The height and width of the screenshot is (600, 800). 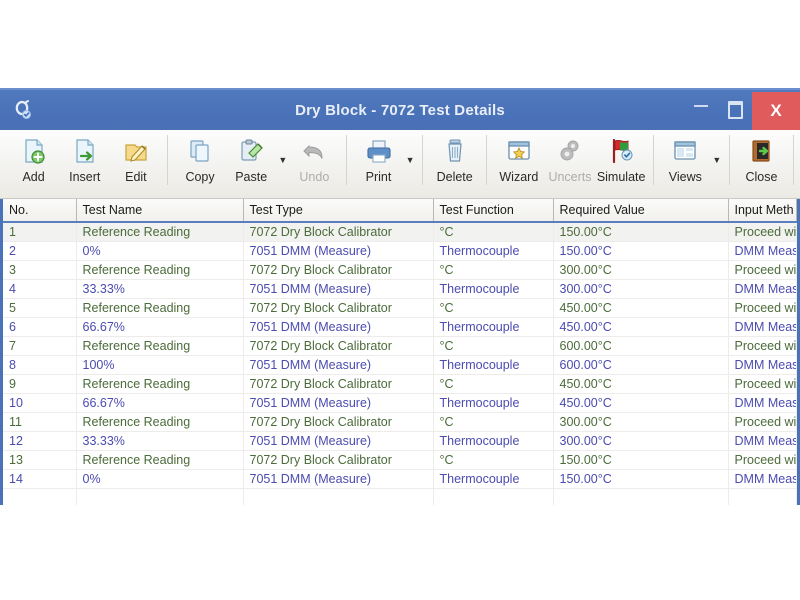 I want to click on column-header-no: No., so click(x=40, y=211).